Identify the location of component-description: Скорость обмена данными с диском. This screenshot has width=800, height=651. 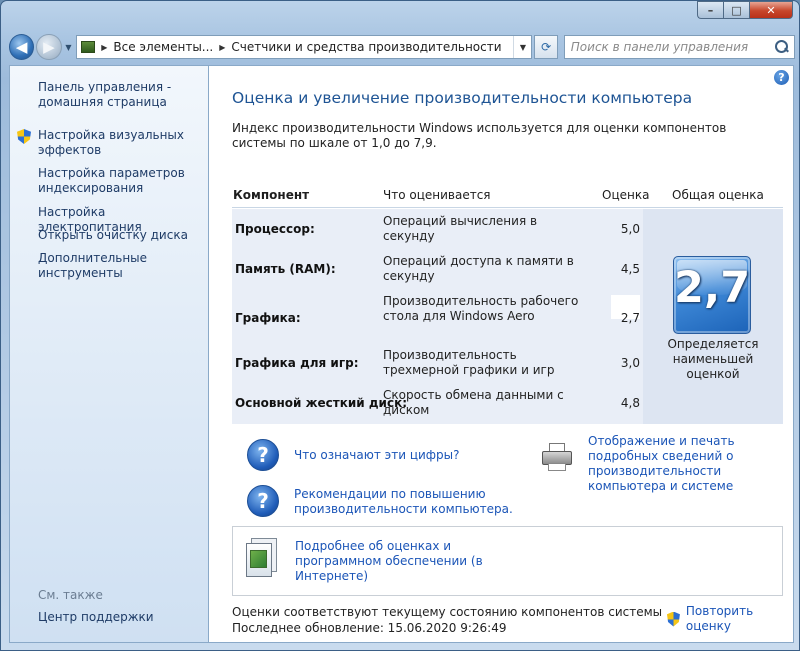
(473, 402).